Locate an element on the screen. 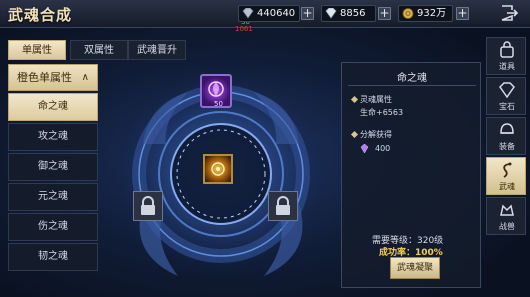 Image resolution: width=530 pixels, height=297 pixels. nav-label: 装备 is located at coordinates (507, 146).